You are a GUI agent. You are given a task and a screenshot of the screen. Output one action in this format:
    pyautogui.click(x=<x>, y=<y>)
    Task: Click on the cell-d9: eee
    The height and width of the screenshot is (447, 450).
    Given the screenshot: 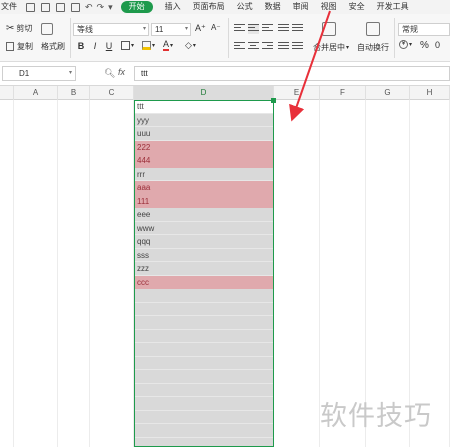 What is the action you would take?
    pyautogui.click(x=204, y=215)
    